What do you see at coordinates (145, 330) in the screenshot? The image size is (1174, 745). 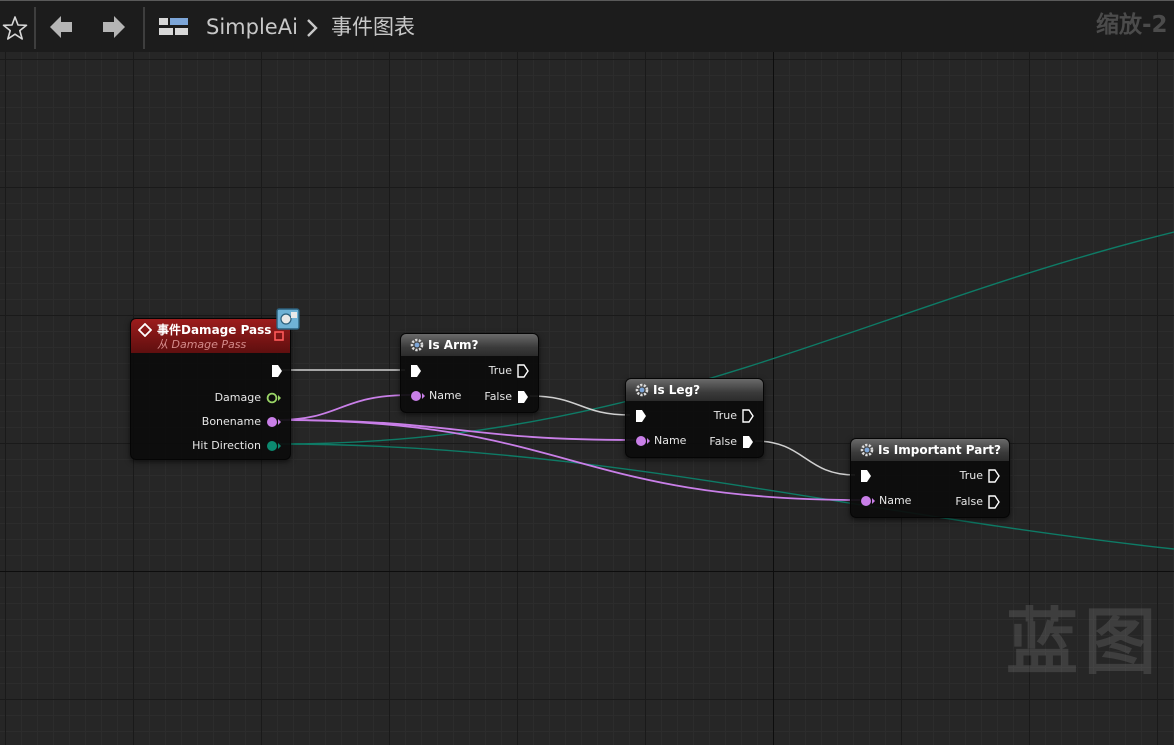 I see `event-diamond-icon` at bounding box center [145, 330].